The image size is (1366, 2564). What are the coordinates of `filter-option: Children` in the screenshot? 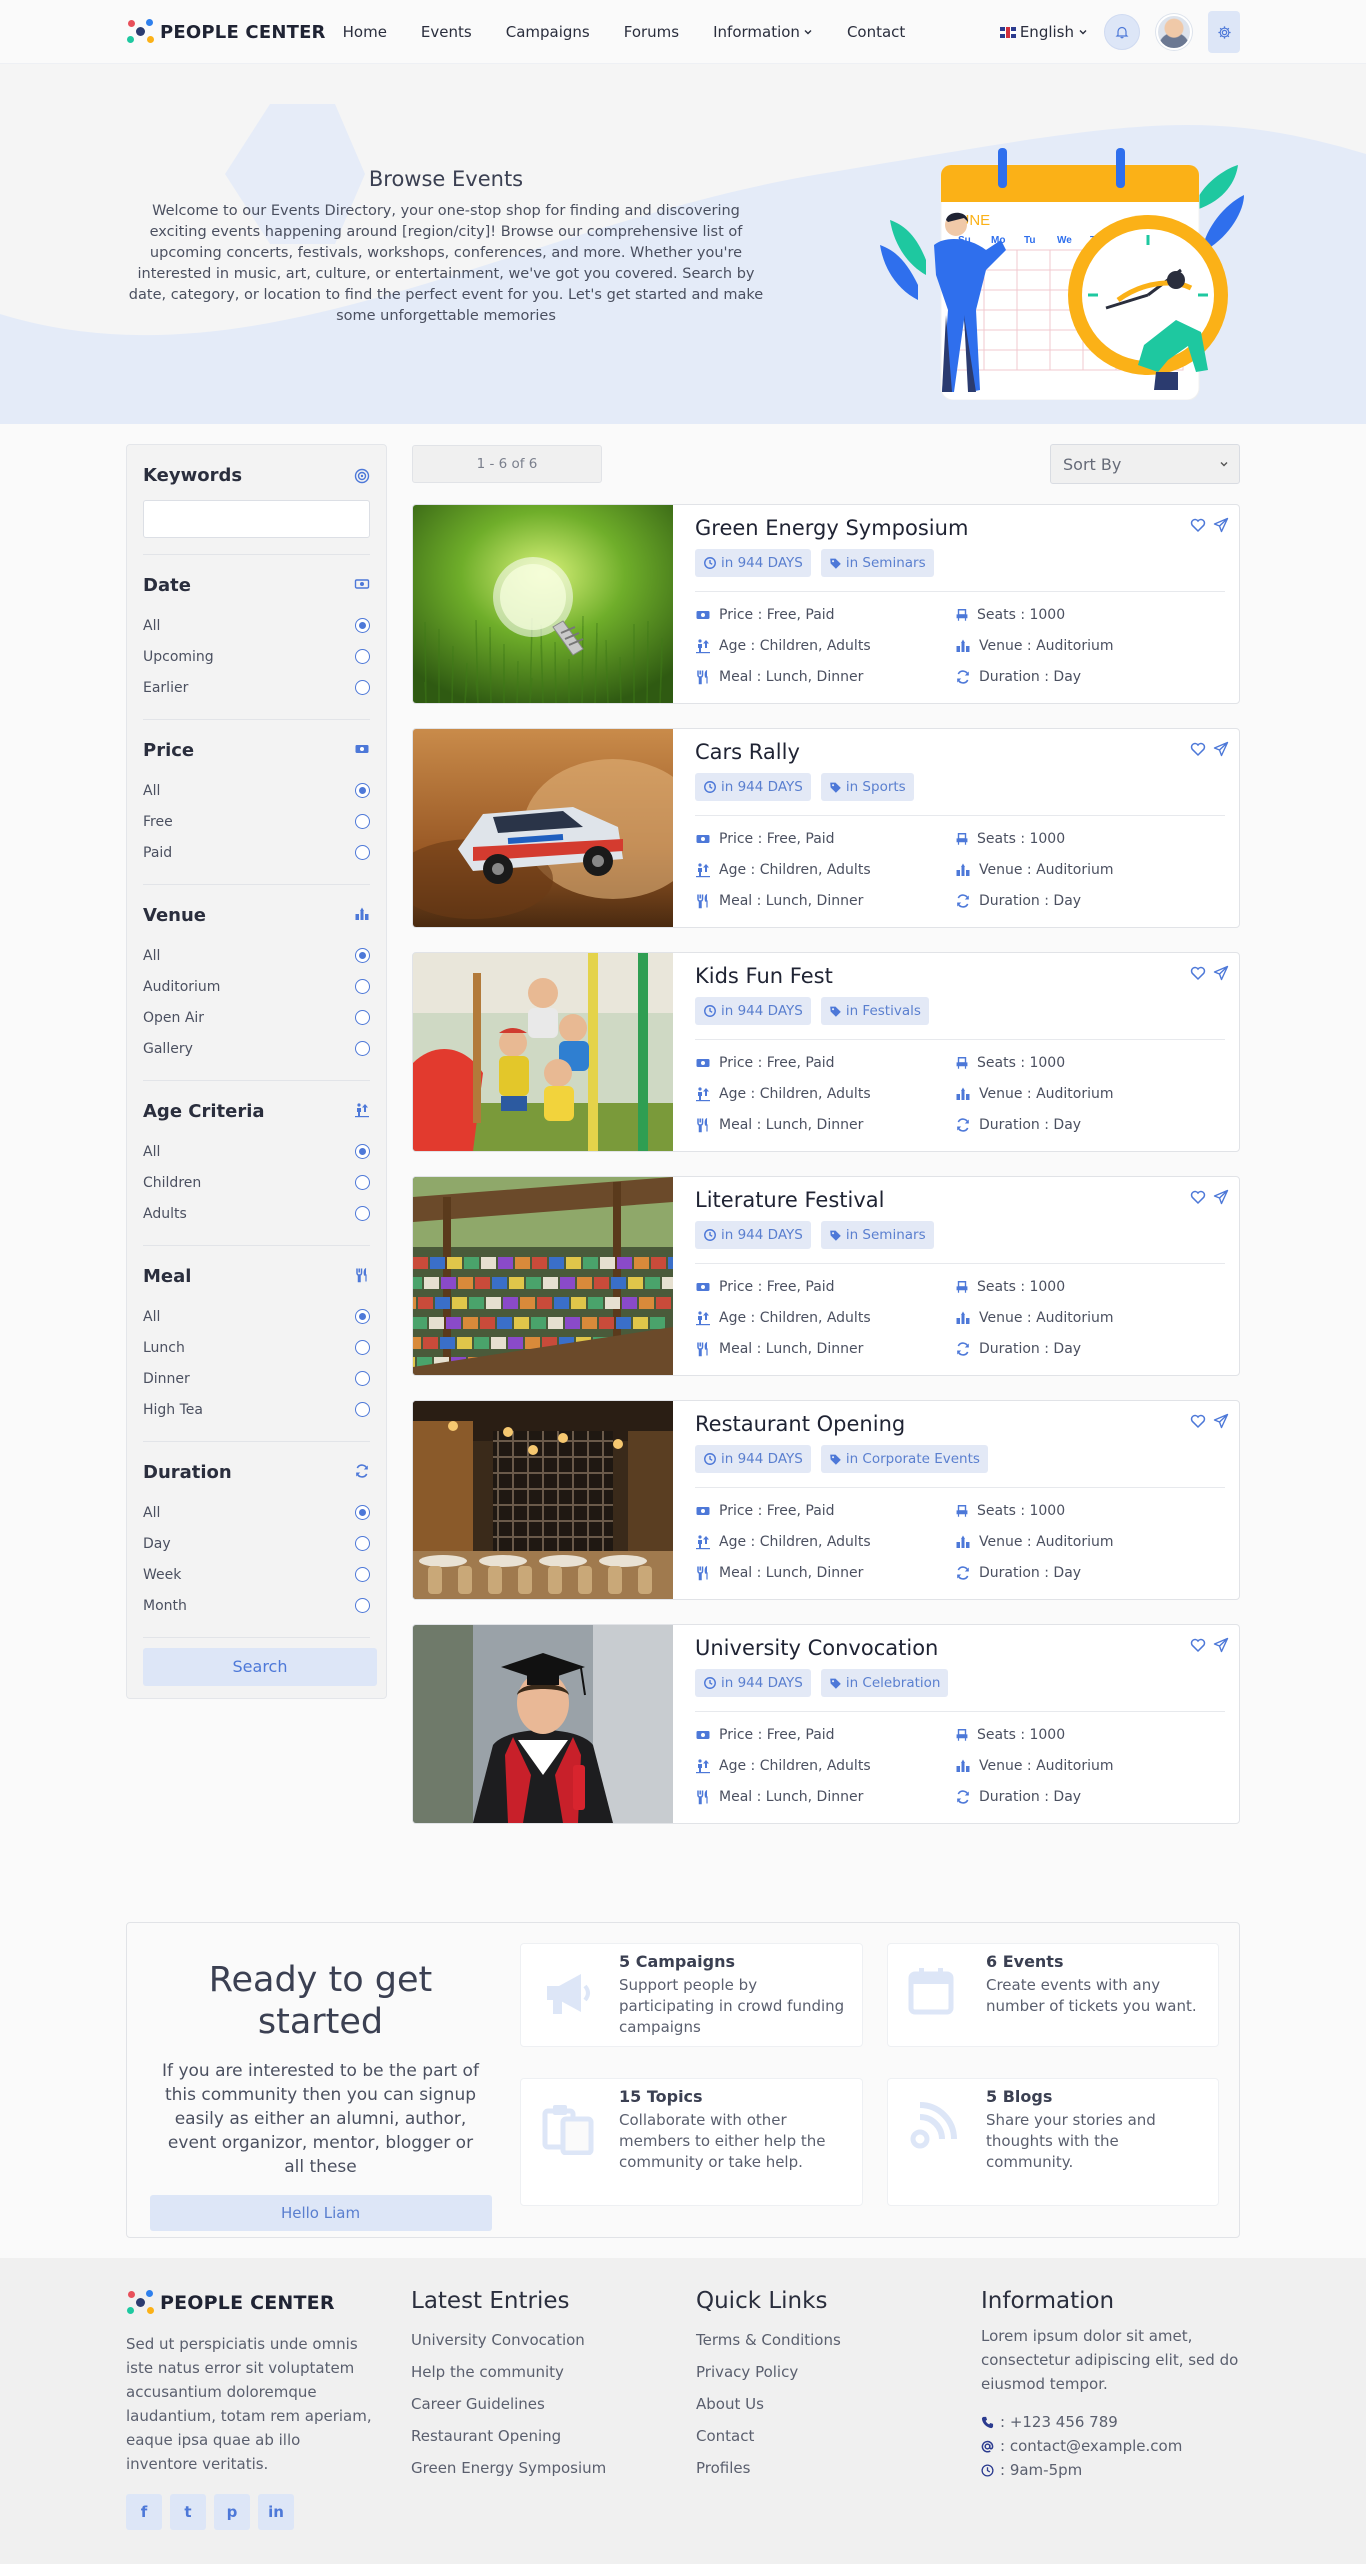 It's located at (256, 1182).